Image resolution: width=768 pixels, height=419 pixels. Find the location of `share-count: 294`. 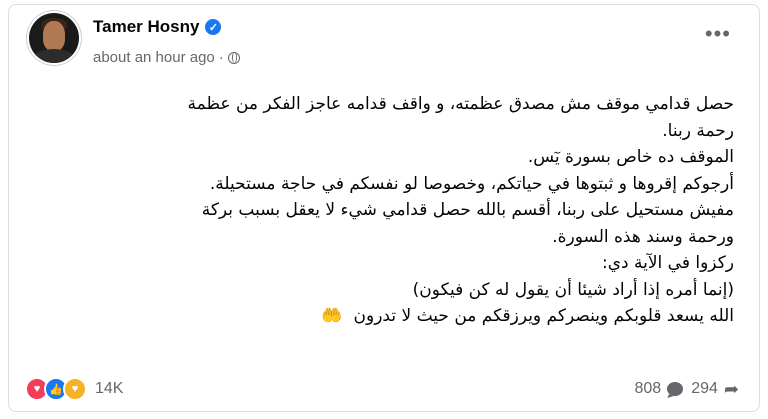

share-count: 294 is located at coordinates (704, 388).